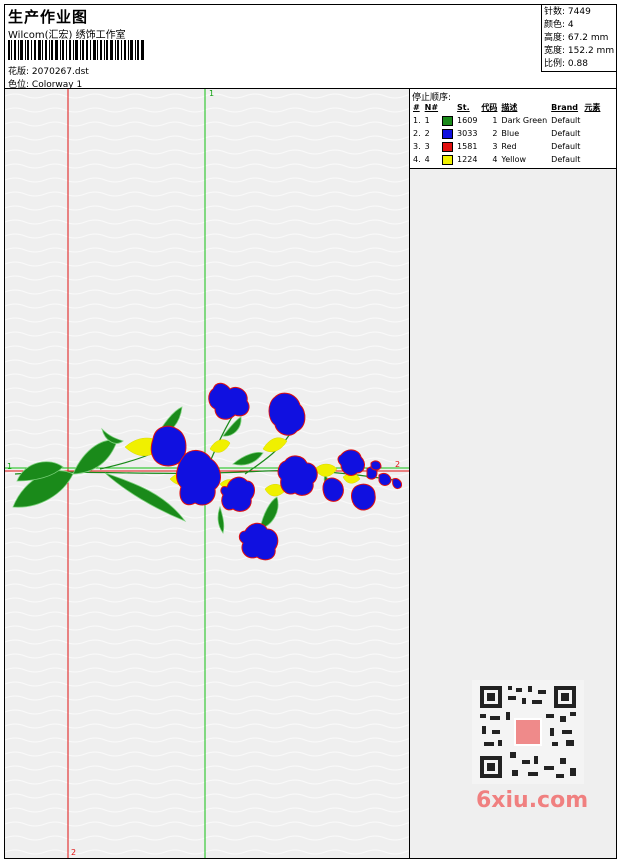 This screenshot has height=861, width=620. What do you see at coordinates (509, 107) in the screenshot?
I see `col-description: 描述` at bounding box center [509, 107].